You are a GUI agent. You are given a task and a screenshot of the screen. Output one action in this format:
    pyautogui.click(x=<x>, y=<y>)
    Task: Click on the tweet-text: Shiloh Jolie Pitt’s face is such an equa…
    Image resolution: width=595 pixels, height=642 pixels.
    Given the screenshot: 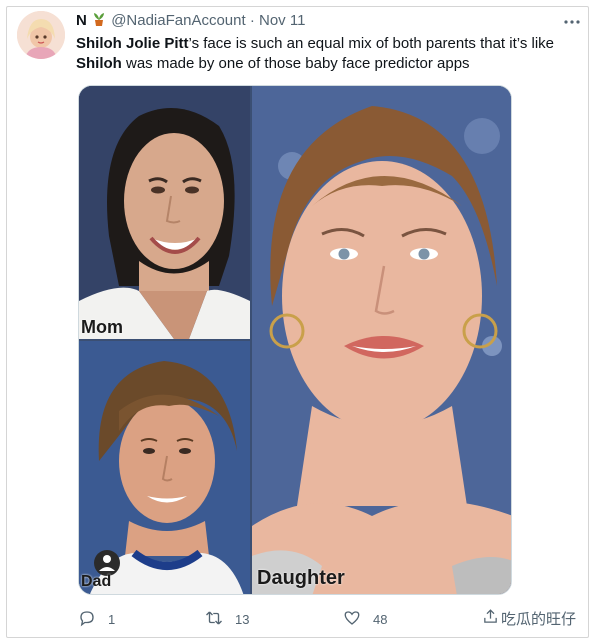 What is the action you would take?
    pyautogui.click(x=326, y=54)
    